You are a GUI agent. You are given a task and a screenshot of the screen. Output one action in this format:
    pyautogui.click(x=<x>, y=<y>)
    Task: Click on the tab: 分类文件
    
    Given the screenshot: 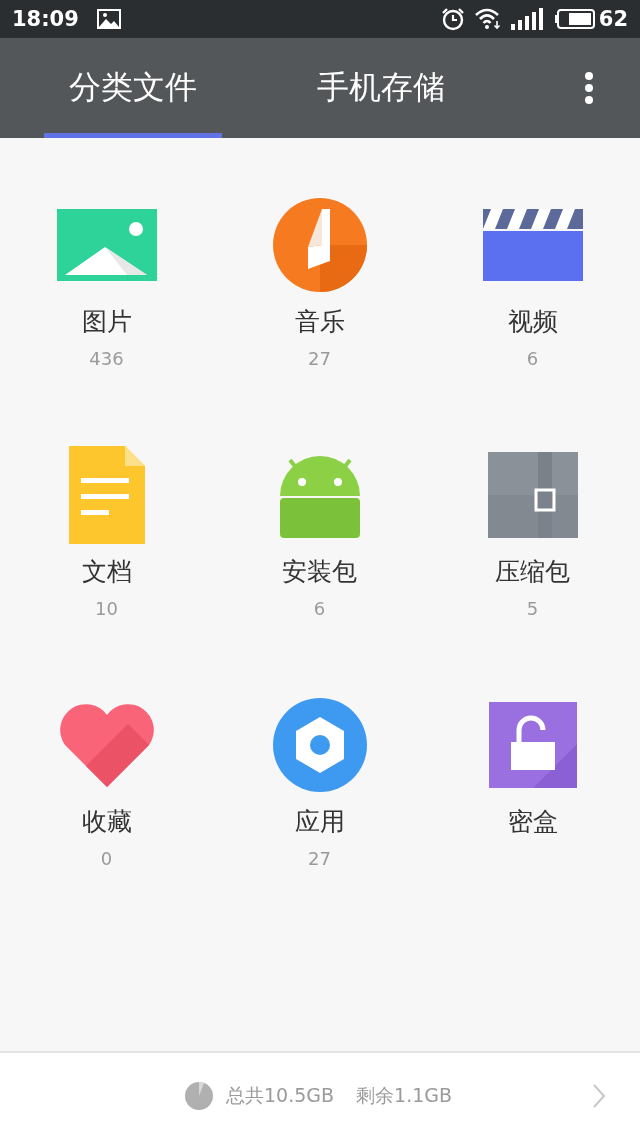 What is the action you would take?
    pyautogui.click(x=133, y=88)
    